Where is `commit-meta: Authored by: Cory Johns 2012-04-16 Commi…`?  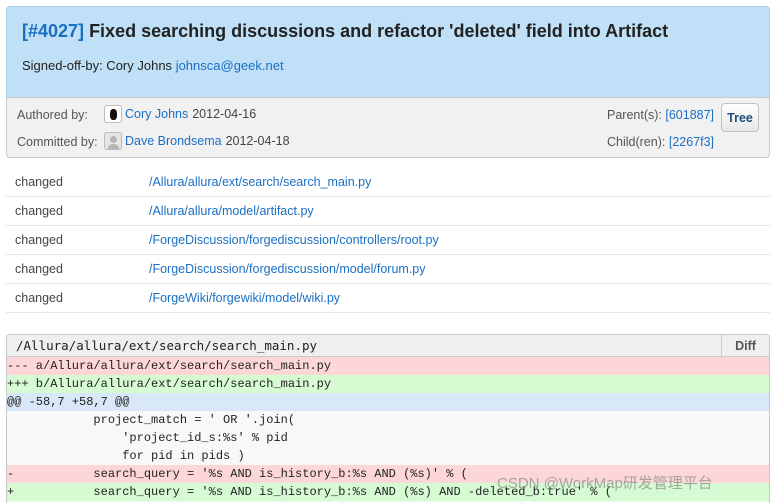
commit-meta: Authored by: Cory Johns 2012-04-16 Commi… is located at coordinates (388, 127).